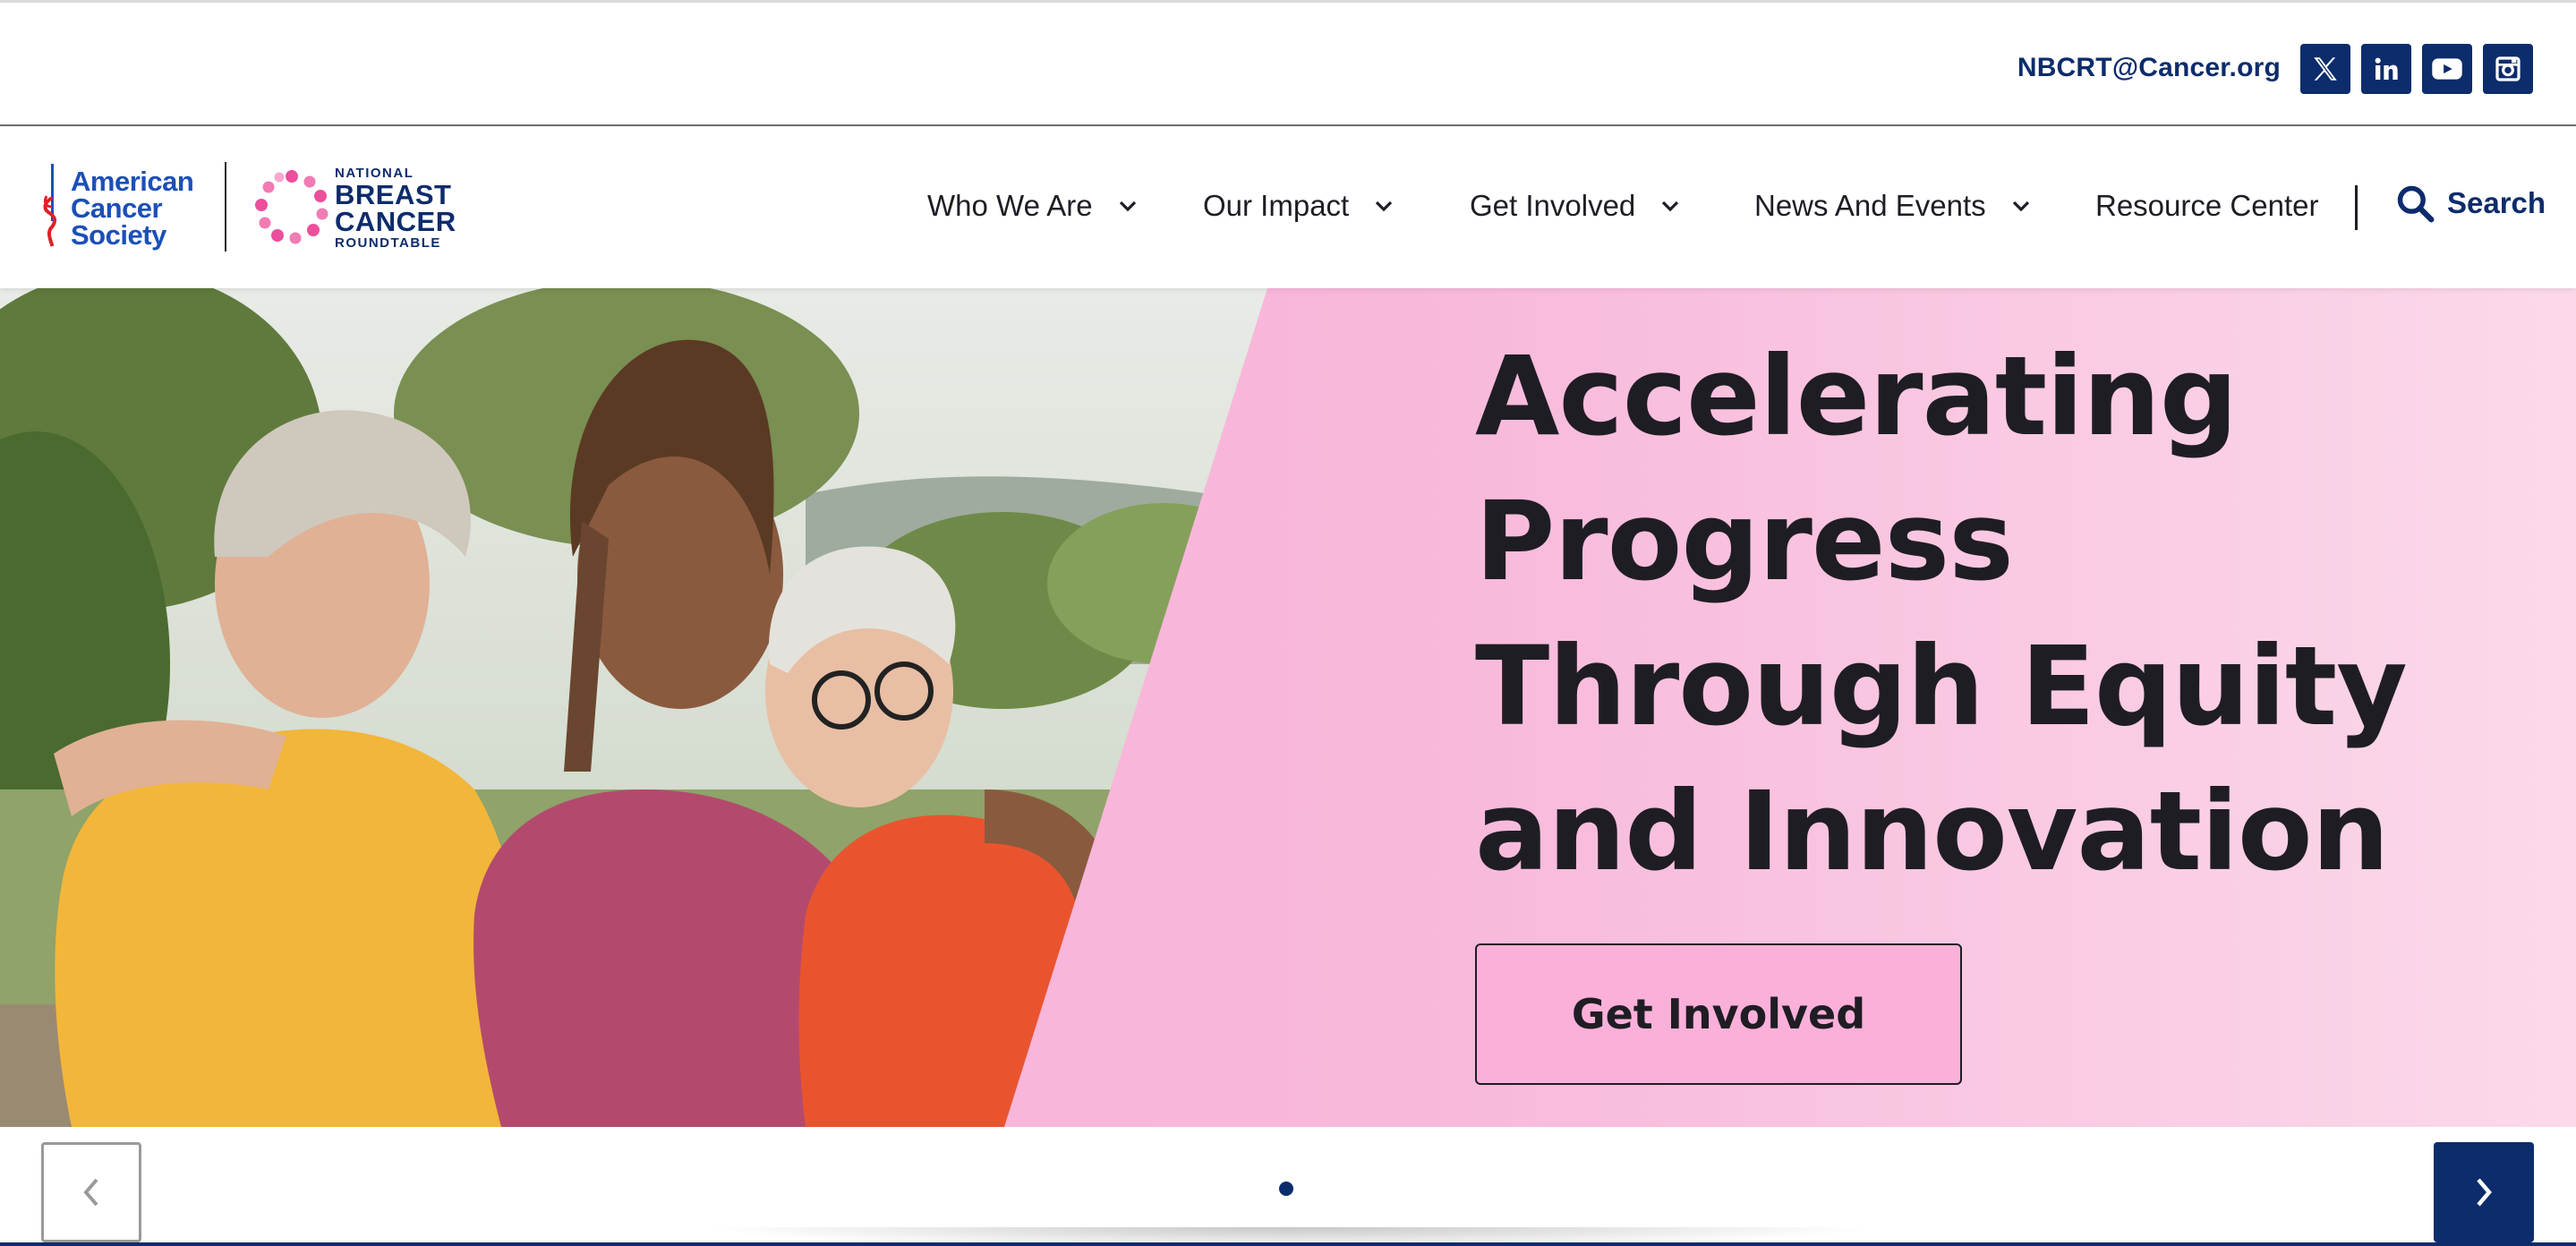  Describe the element at coordinates (1870, 205) in the screenshot. I see `nav-item-label: News And Events` at that location.